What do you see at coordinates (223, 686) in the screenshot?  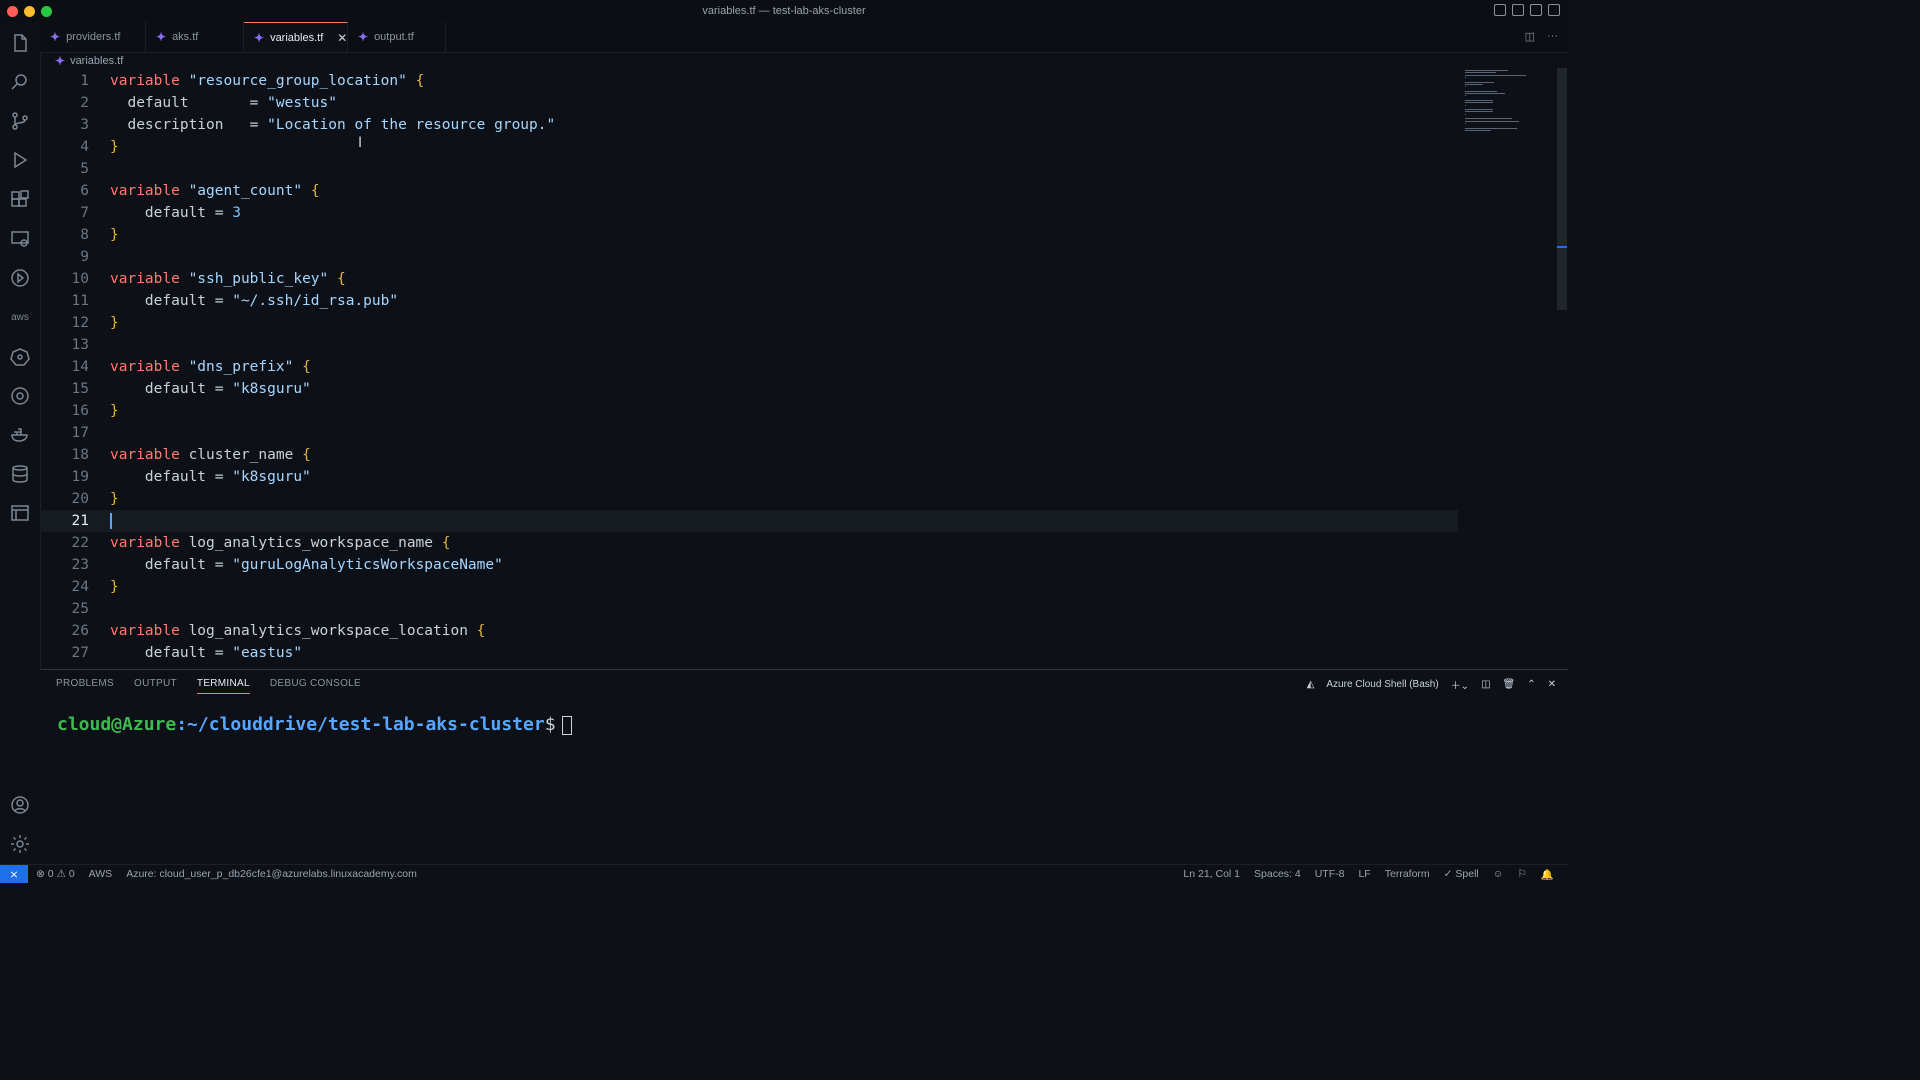 I see `tab-terminal: TERMINAL` at bounding box center [223, 686].